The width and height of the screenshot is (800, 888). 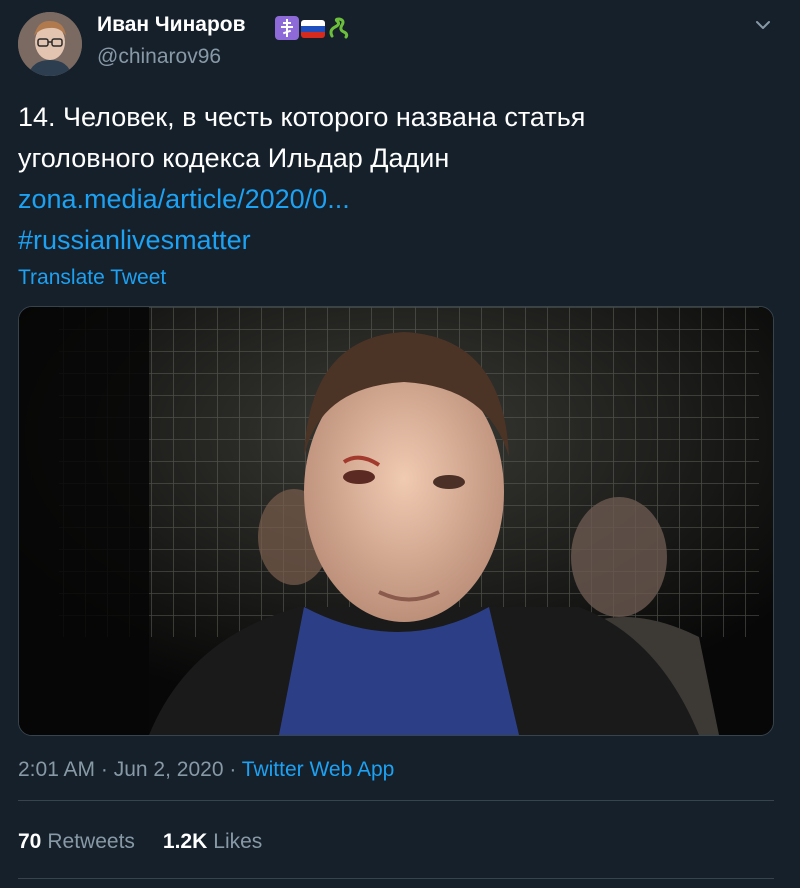 What do you see at coordinates (30, 841) in the screenshot?
I see `retweets-count: 70` at bounding box center [30, 841].